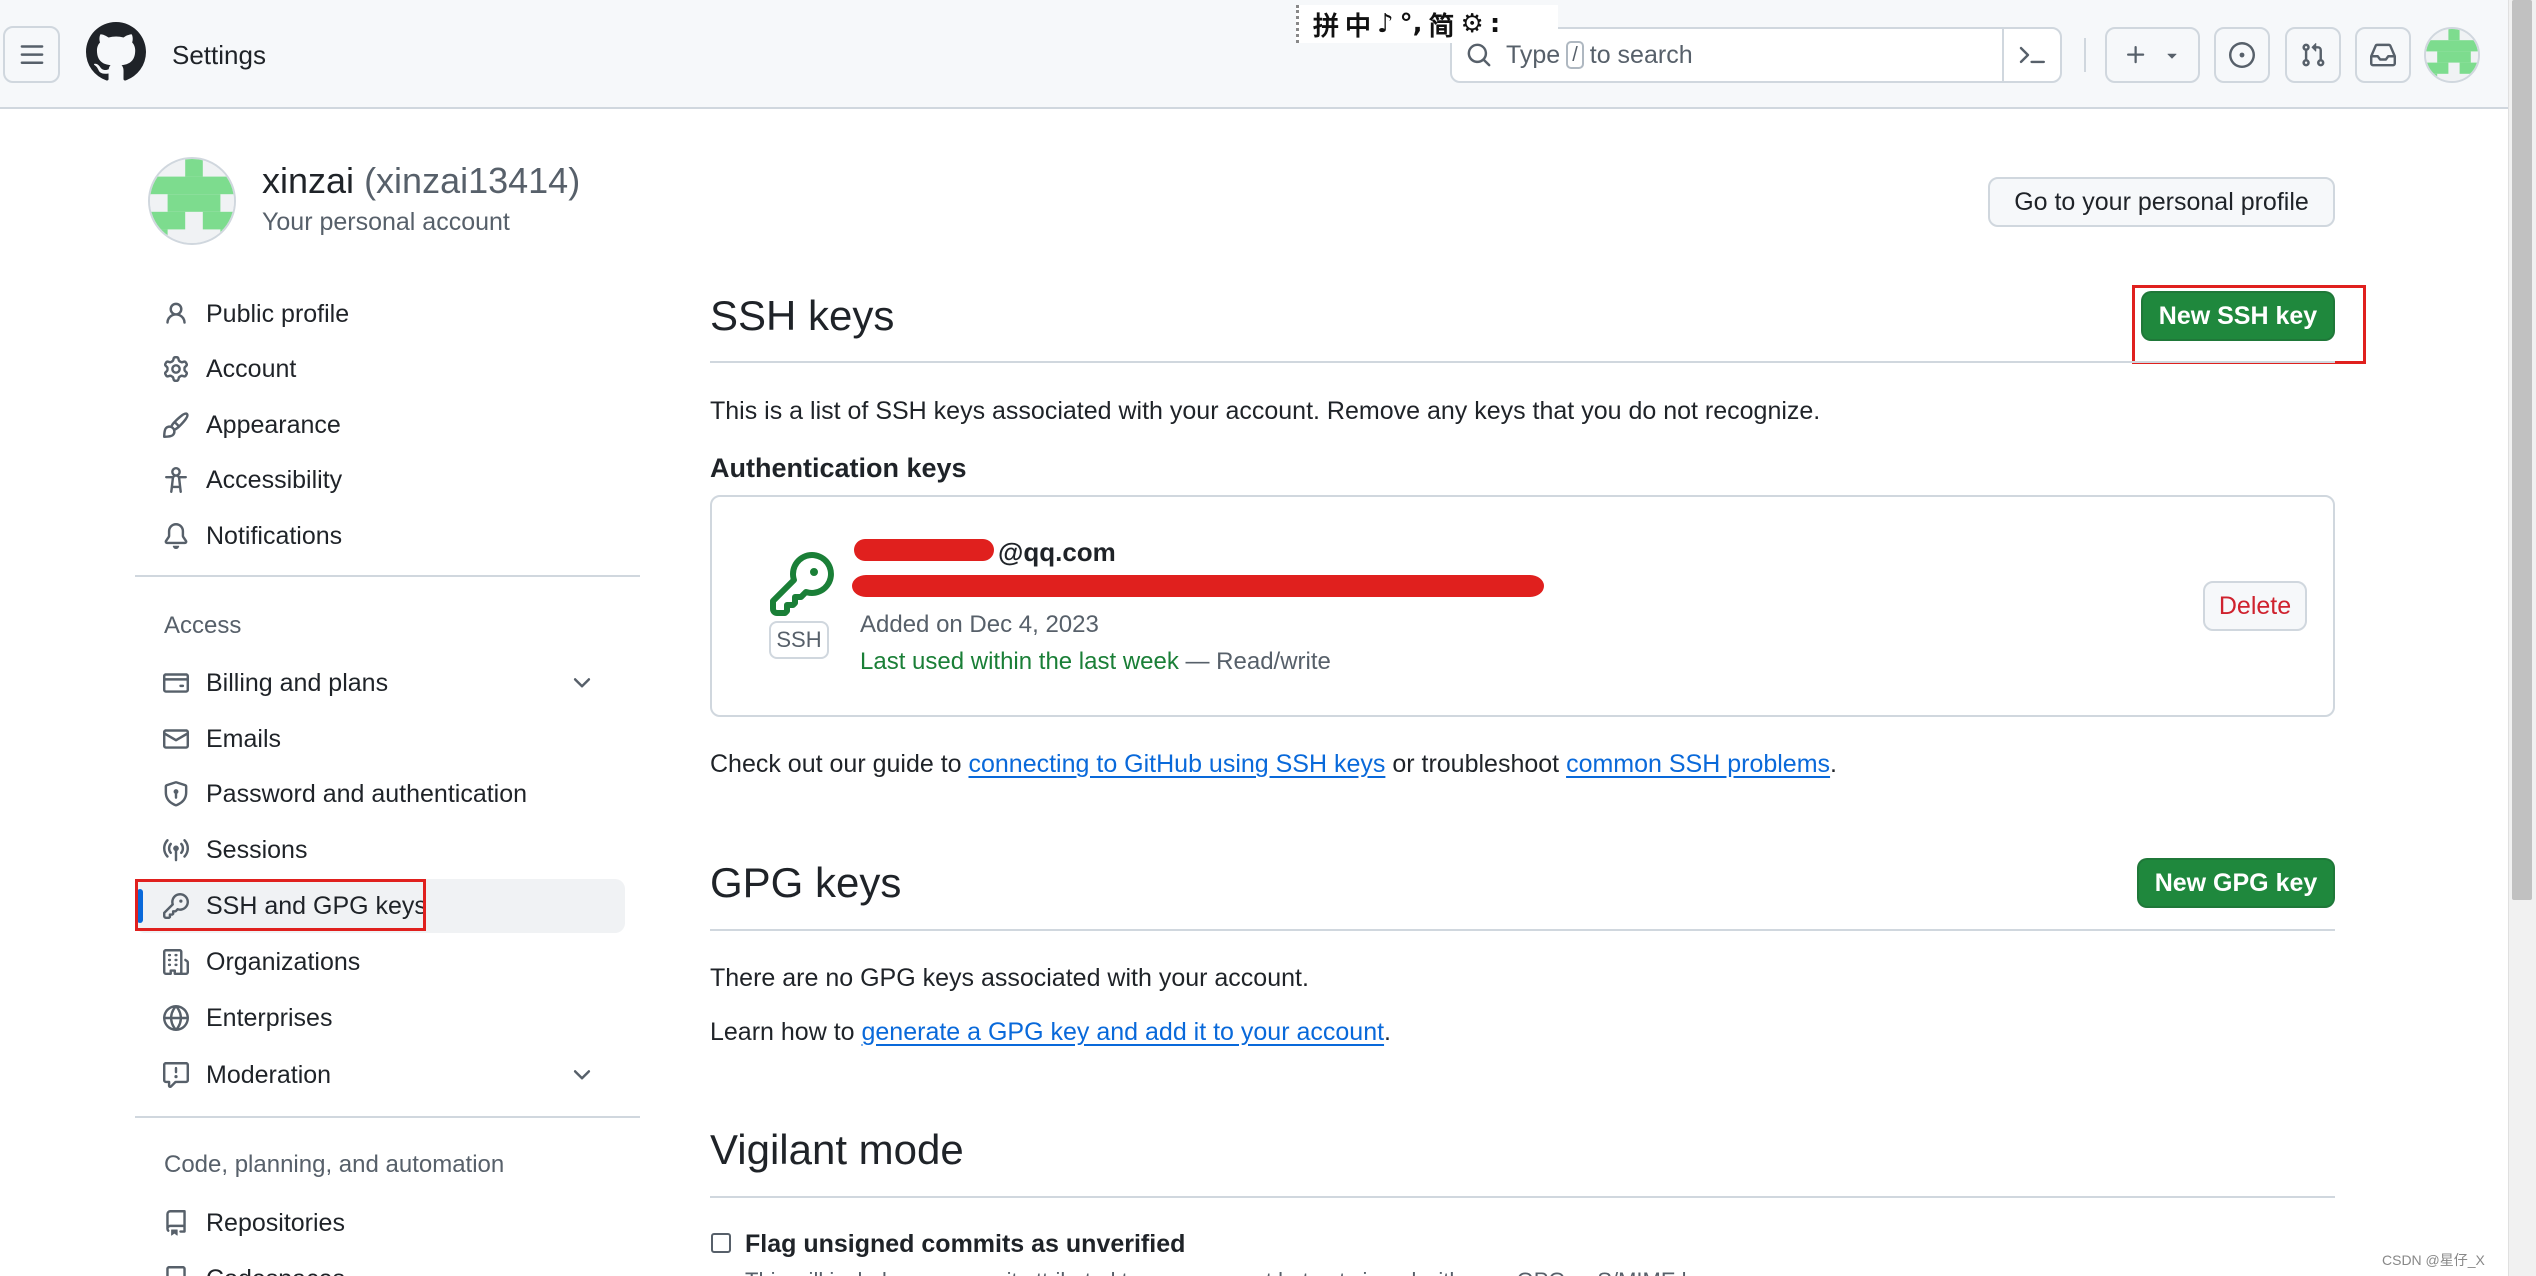 The height and width of the screenshot is (1276, 2536). Describe the element at coordinates (1254, 661) in the screenshot. I see `ssh-key-access: — Read/write` at that location.